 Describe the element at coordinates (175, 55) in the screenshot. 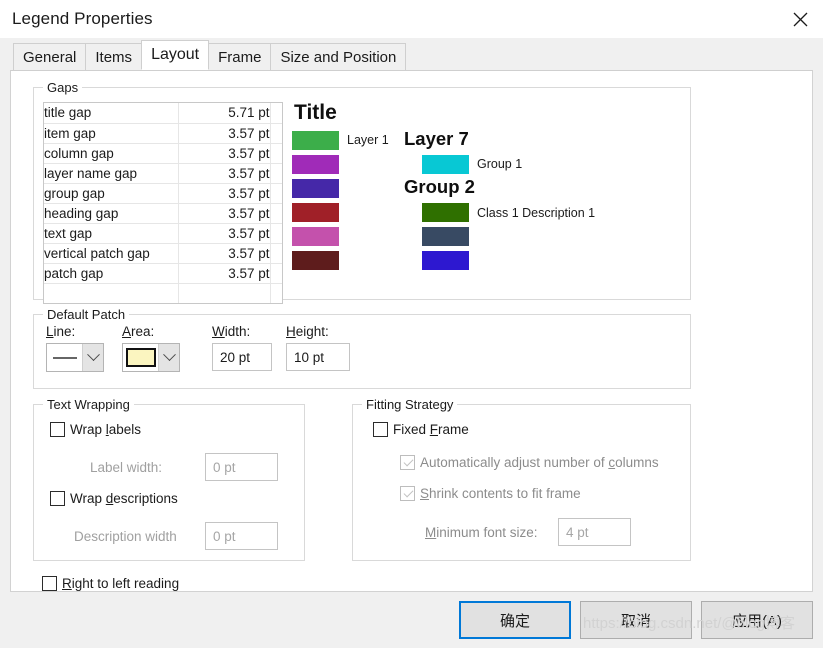

I see `tab-layout: Layout` at that location.